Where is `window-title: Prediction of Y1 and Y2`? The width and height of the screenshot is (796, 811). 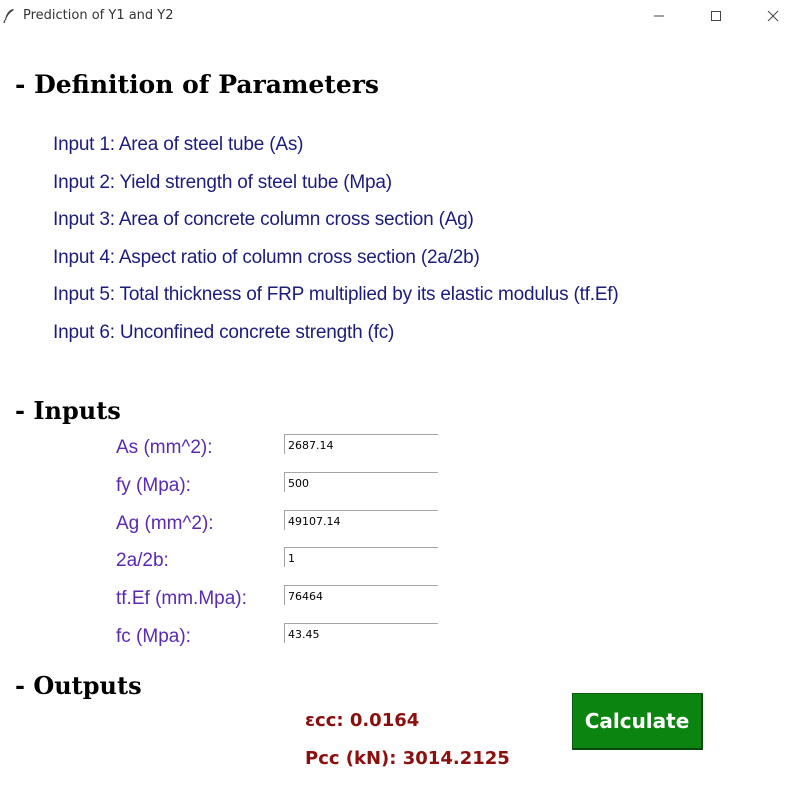 window-title: Prediction of Y1 and Y2 is located at coordinates (98, 15).